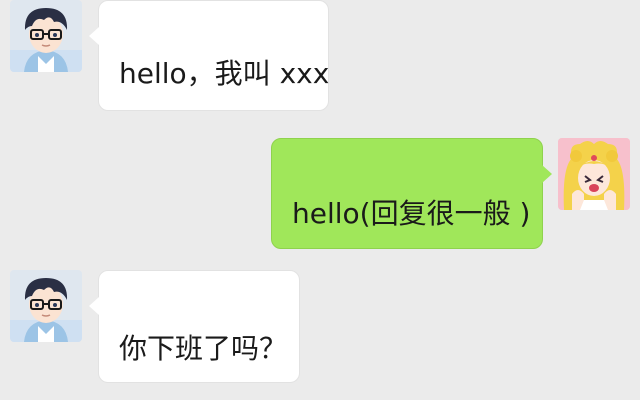  I want to click on girl-blonde-avatar-icon, so click(594, 174).